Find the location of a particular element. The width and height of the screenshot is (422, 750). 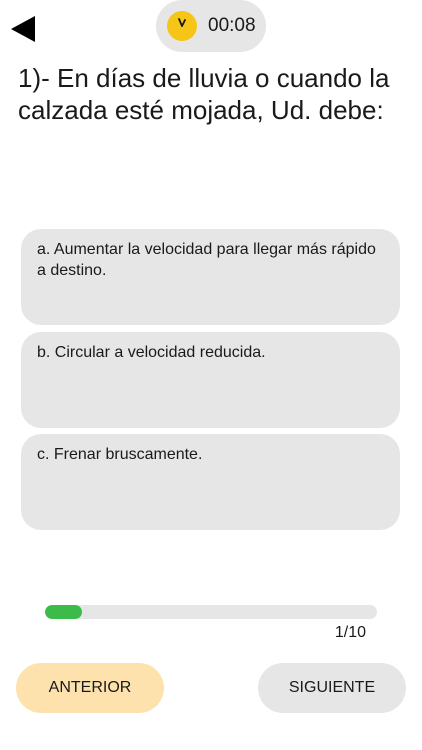

timer: 00:08 is located at coordinates (211, 26).